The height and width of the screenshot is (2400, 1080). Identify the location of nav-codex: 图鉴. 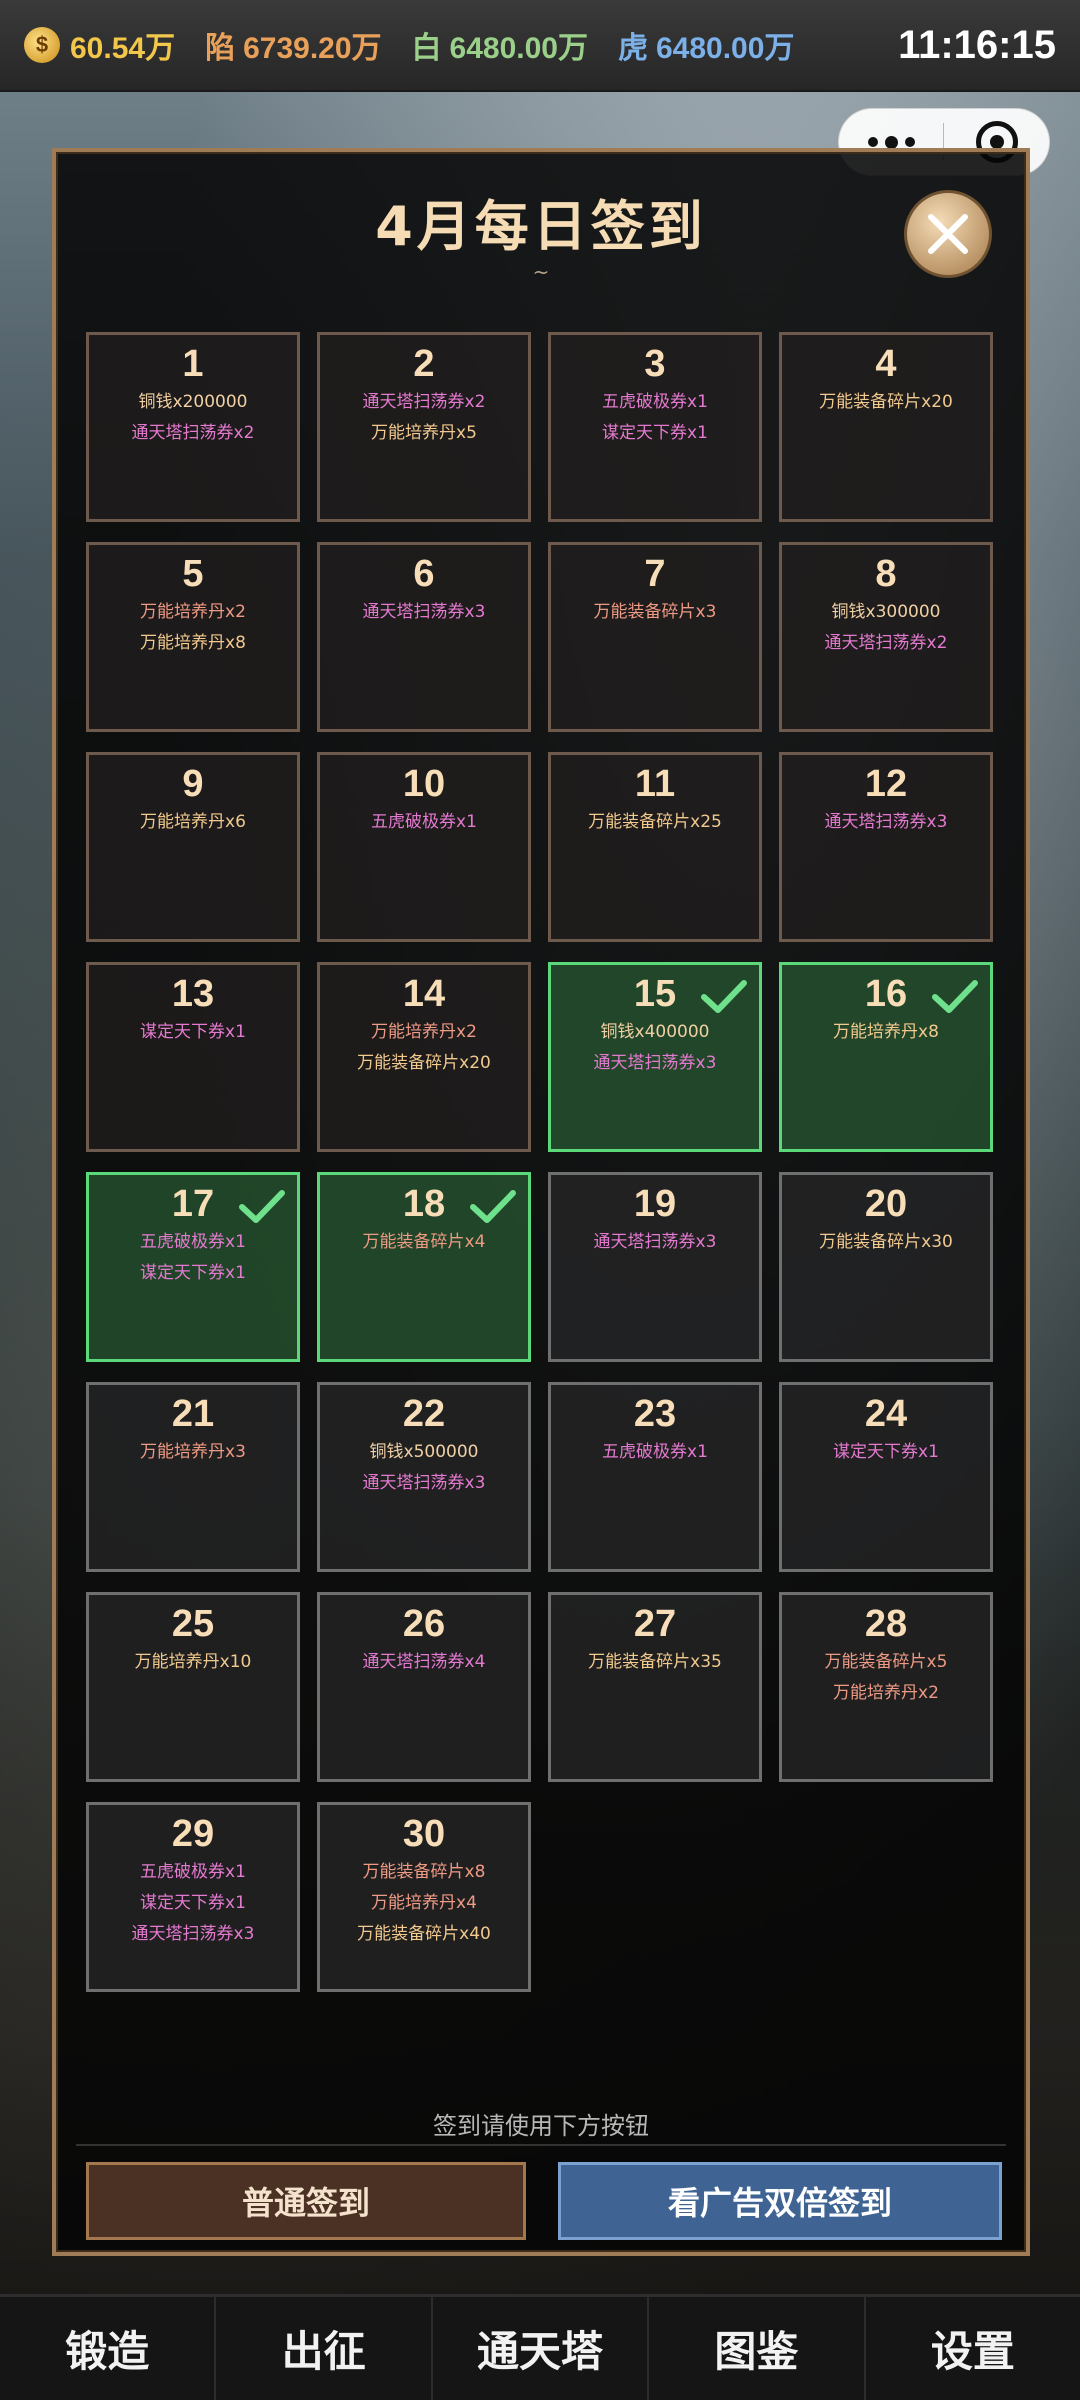
(757, 2348).